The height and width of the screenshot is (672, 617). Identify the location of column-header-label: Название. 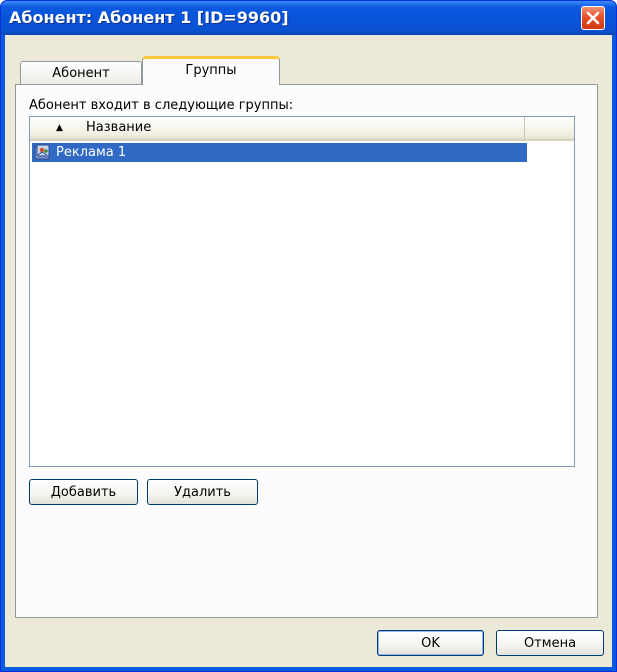
(119, 127).